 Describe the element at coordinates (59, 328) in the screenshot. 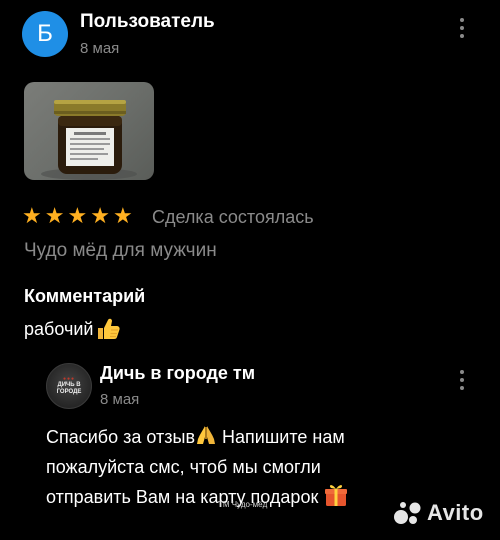

I see `comment-text: рабочий` at that location.